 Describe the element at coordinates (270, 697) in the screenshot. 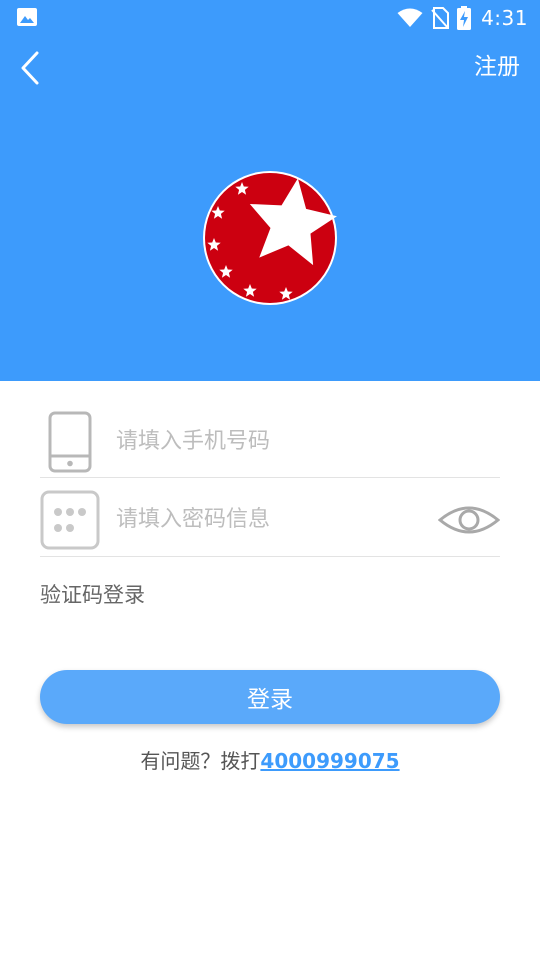

I see `login-button: 登录` at that location.